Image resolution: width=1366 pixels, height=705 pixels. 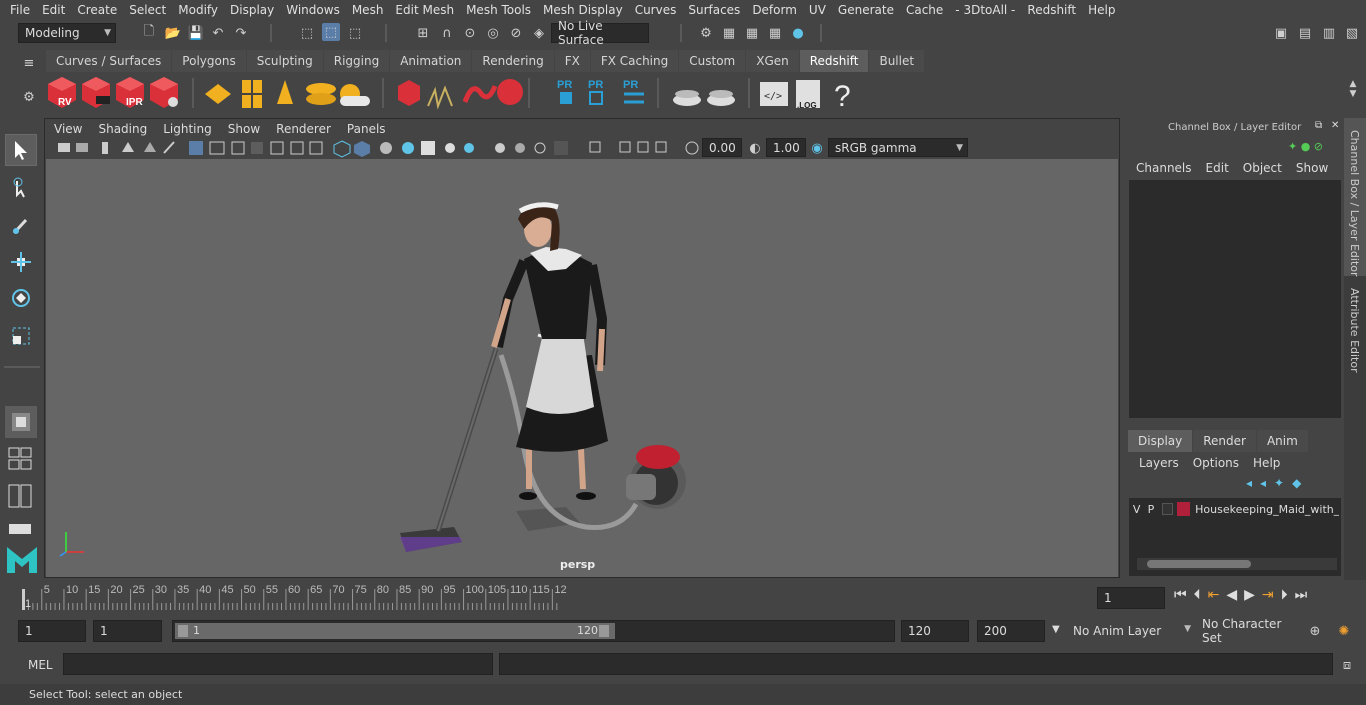 What do you see at coordinates (772, 61) in the screenshot?
I see `shelf-tab-xgen: XGen` at bounding box center [772, 61].